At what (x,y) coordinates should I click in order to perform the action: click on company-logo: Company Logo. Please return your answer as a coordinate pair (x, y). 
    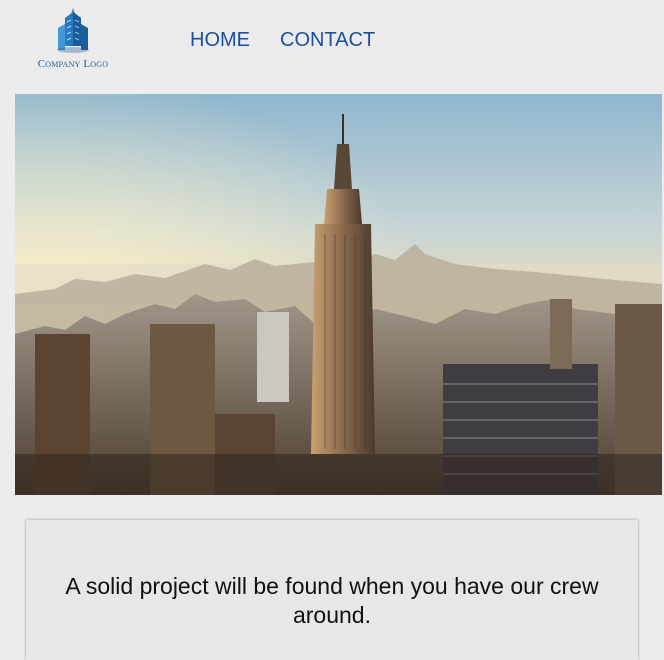
    Looking at the image, I should click on (73, 40).